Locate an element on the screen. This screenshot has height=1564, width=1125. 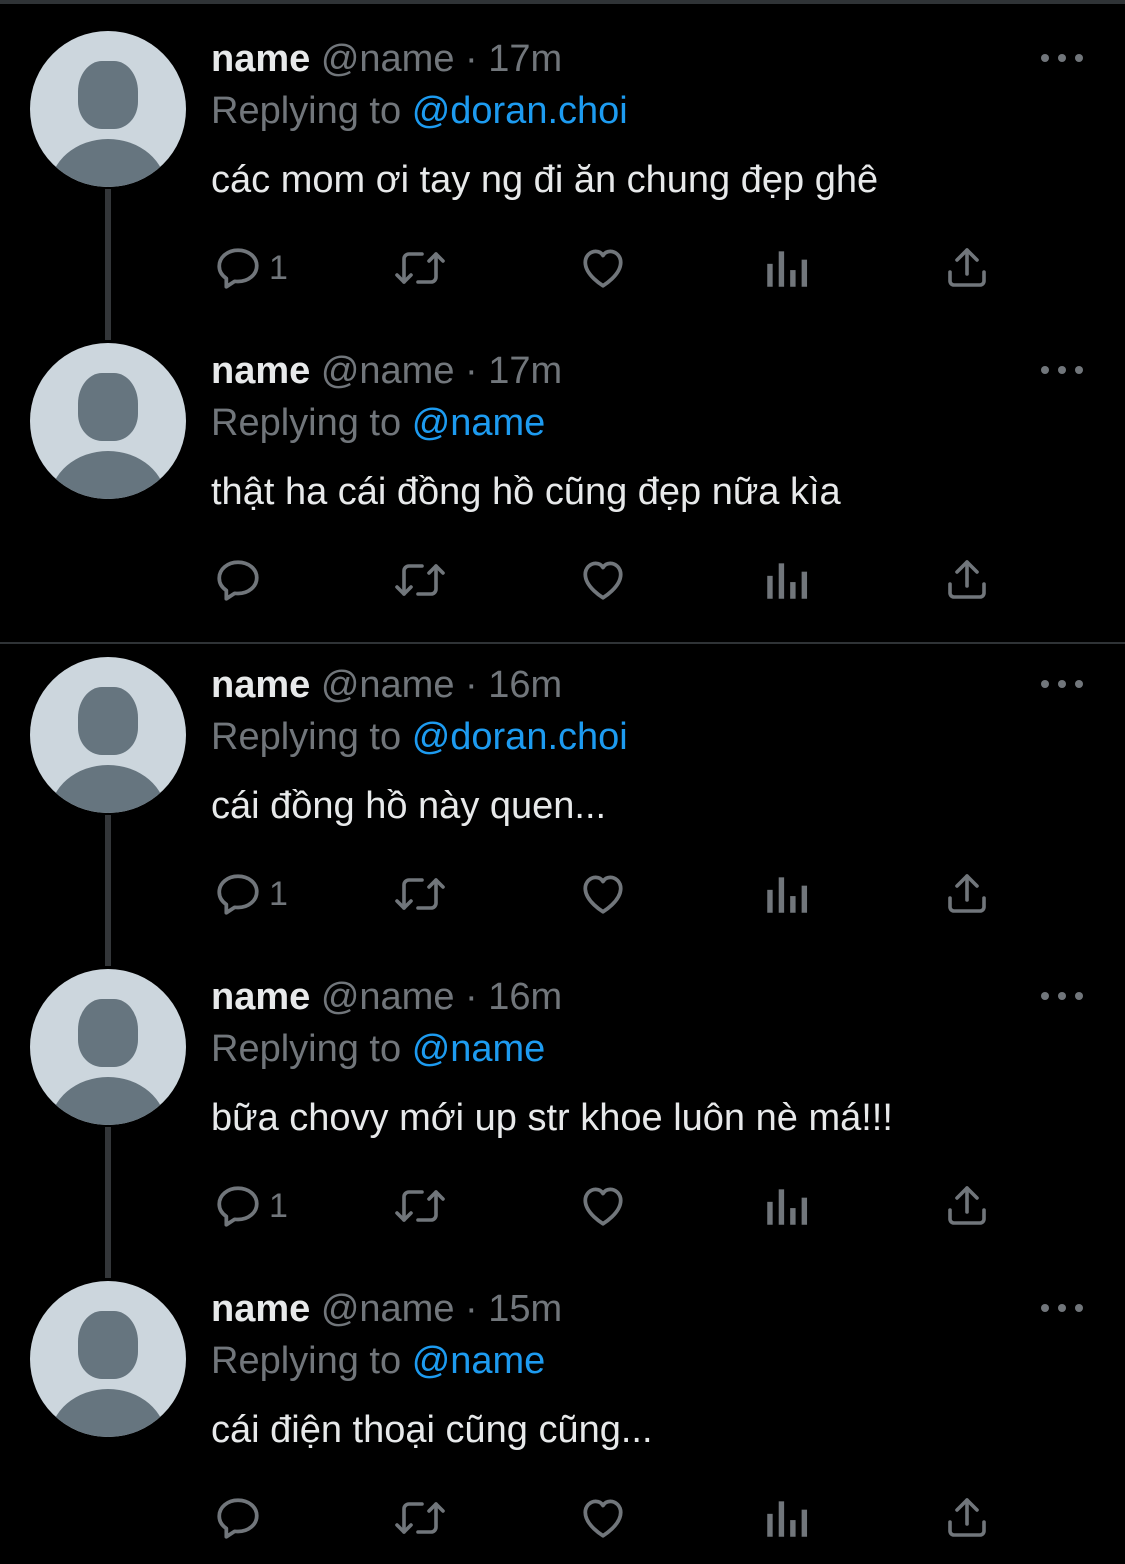
reply-count: 1 is located at coordinates (278, 893).